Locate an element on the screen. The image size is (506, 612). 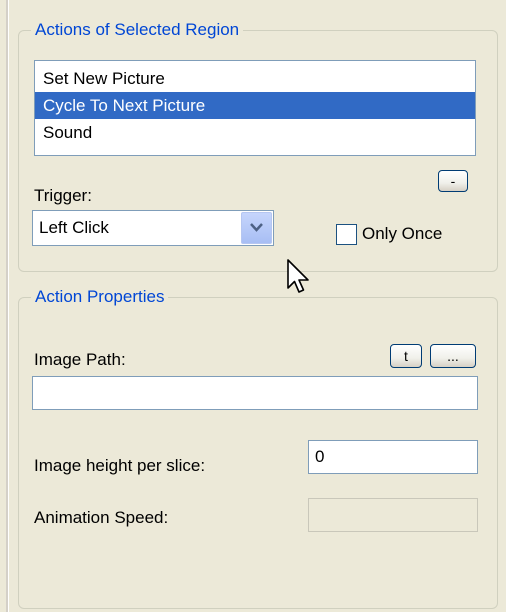
list-item-sound: Sound is located at coordinates (255, 132).